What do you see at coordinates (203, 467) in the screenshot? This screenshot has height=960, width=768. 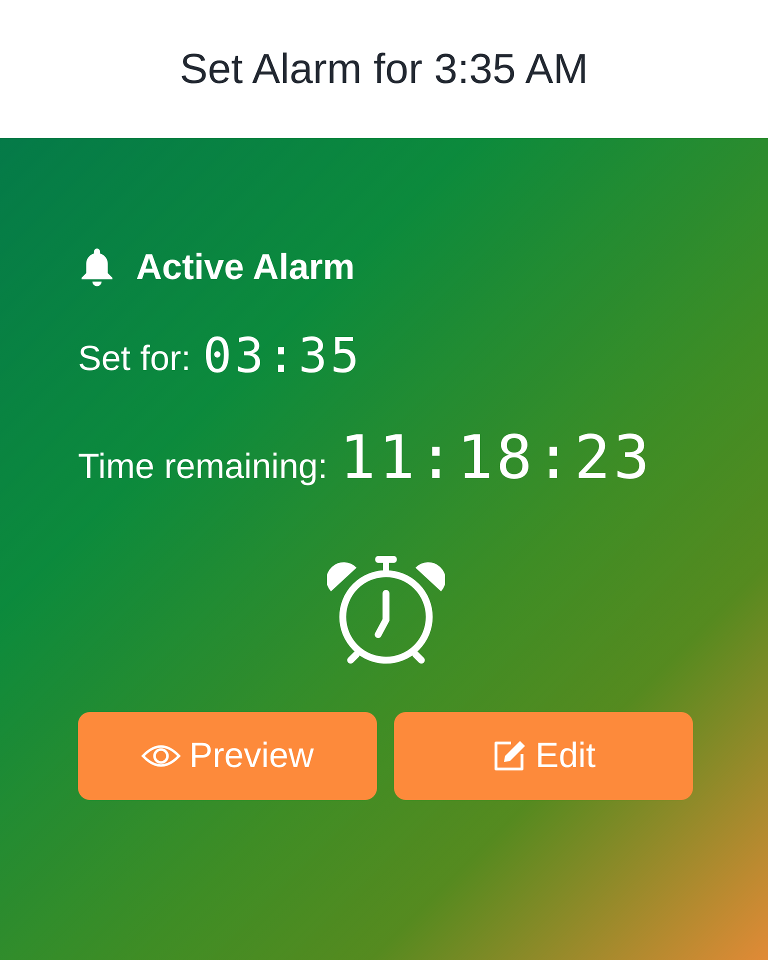 I see `time-remaining-label: Time remaining:` at bounding box center [203, 467].